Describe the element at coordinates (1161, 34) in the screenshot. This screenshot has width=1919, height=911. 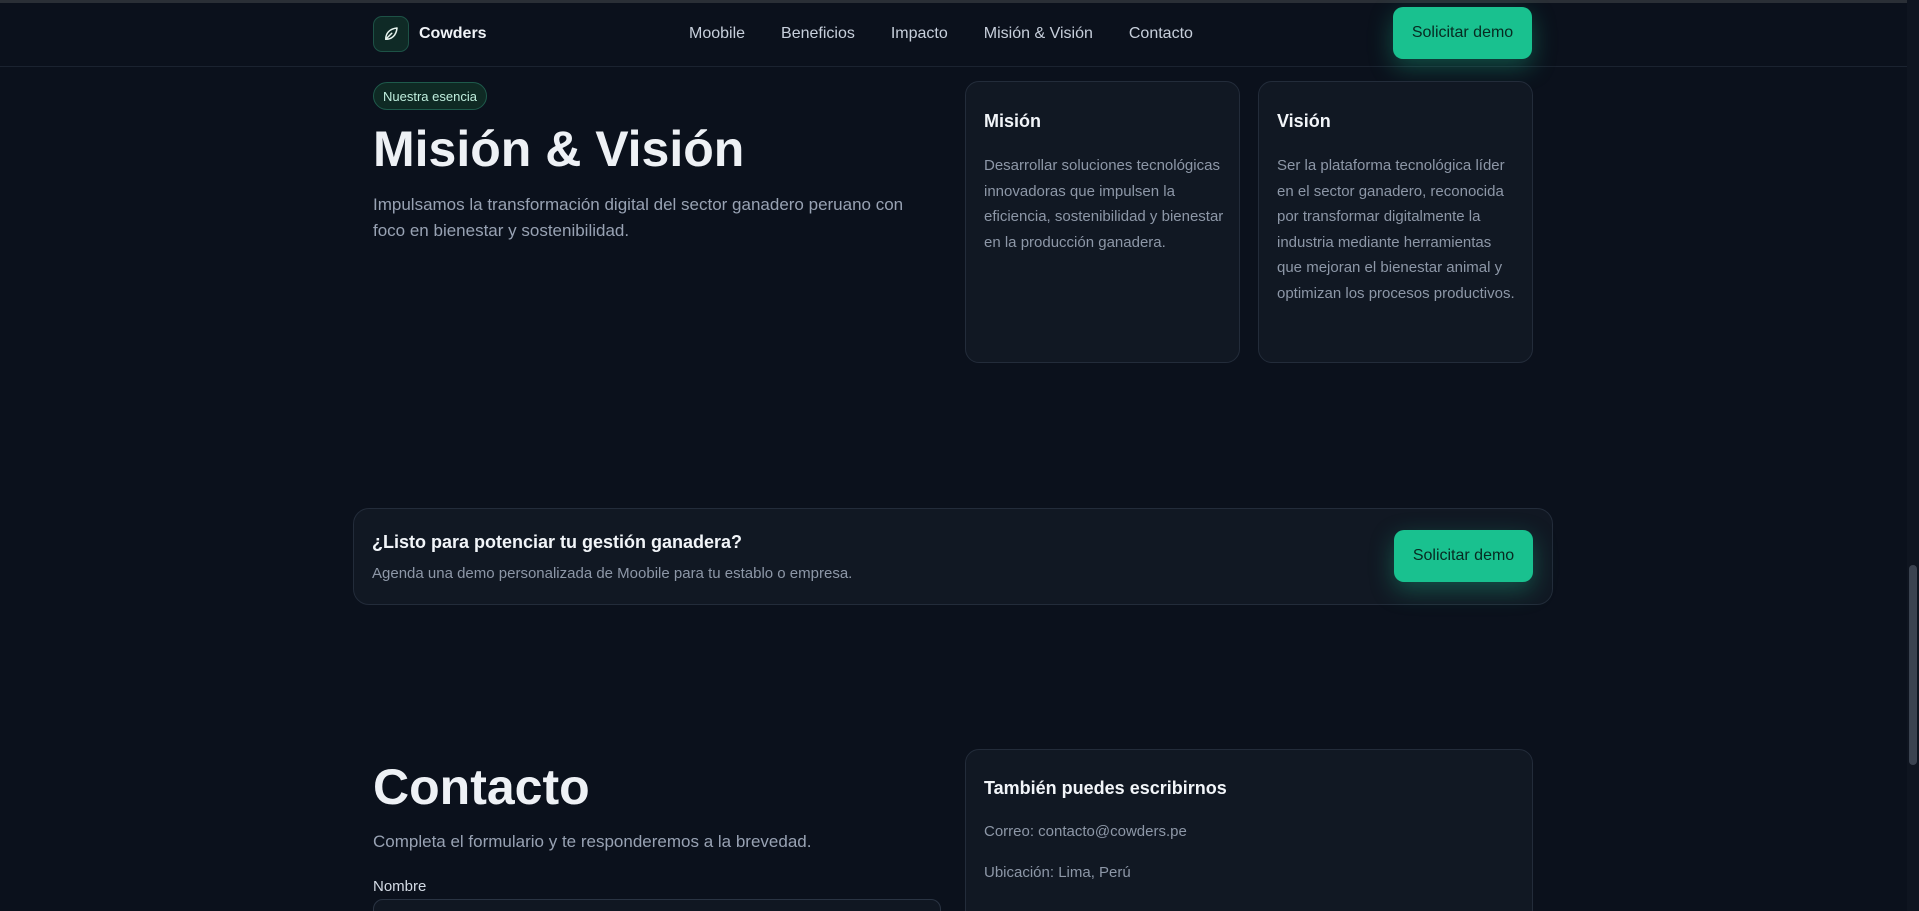
I see `nav-link-contacto: Contacto` at that location.